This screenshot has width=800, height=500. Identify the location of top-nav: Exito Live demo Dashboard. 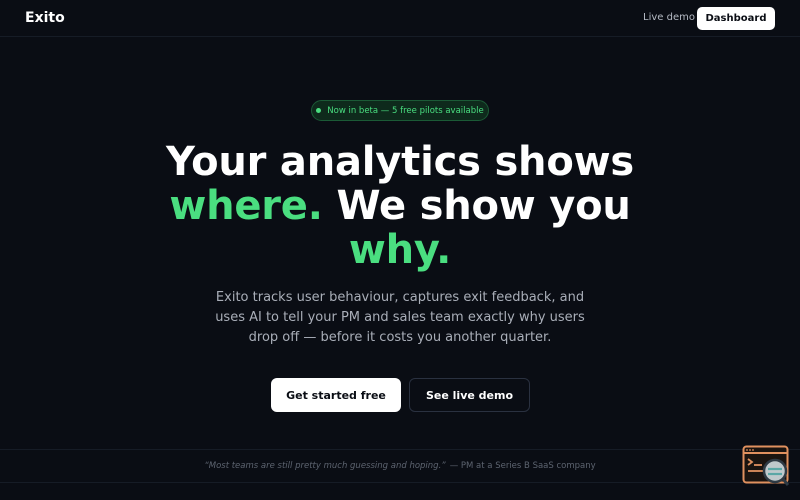
(400, 18).